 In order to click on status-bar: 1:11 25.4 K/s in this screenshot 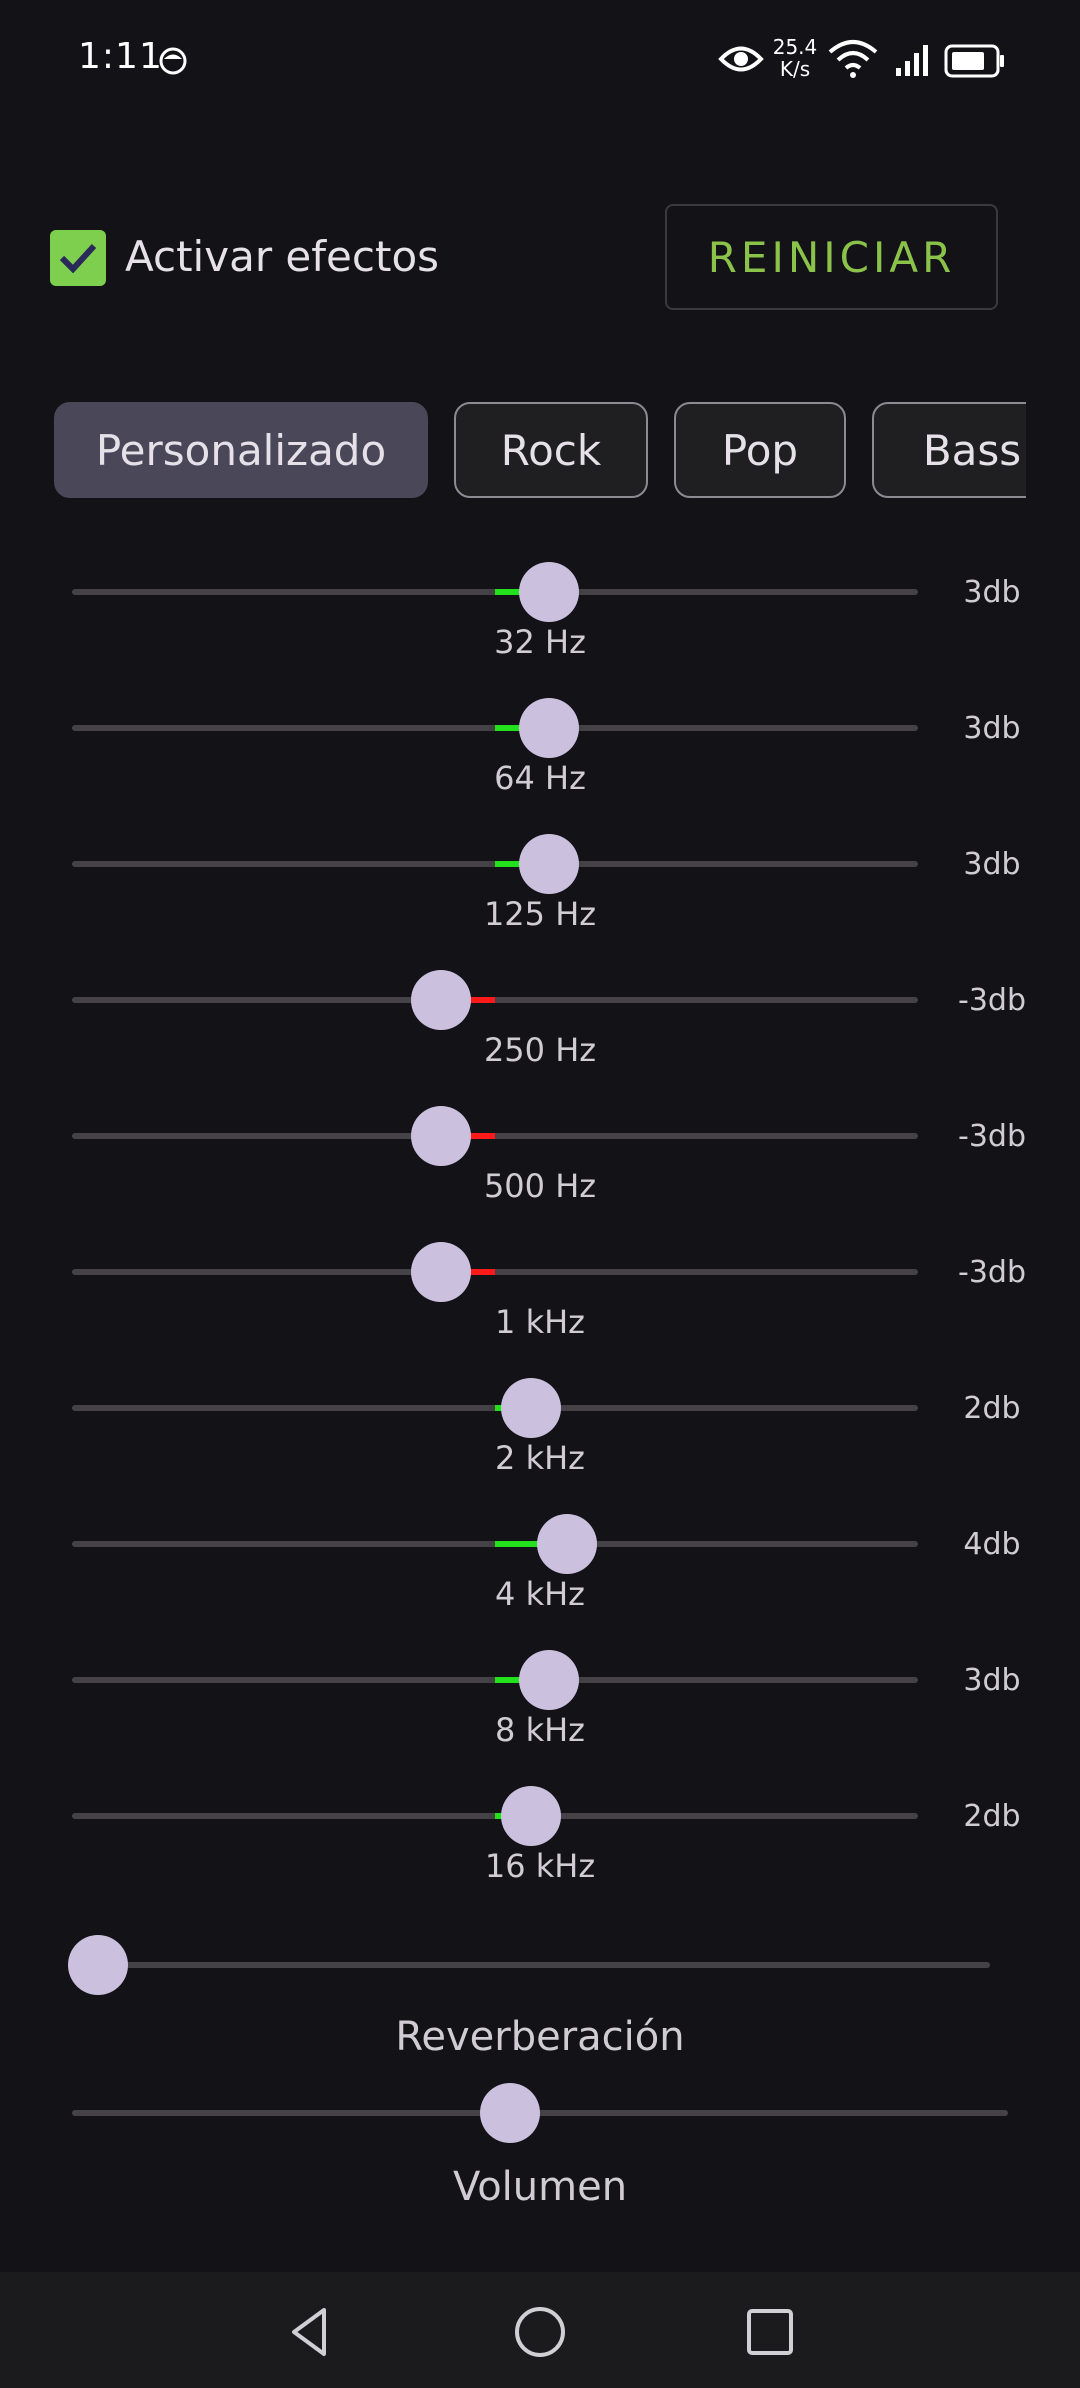, I will do `click(540, 60)`.